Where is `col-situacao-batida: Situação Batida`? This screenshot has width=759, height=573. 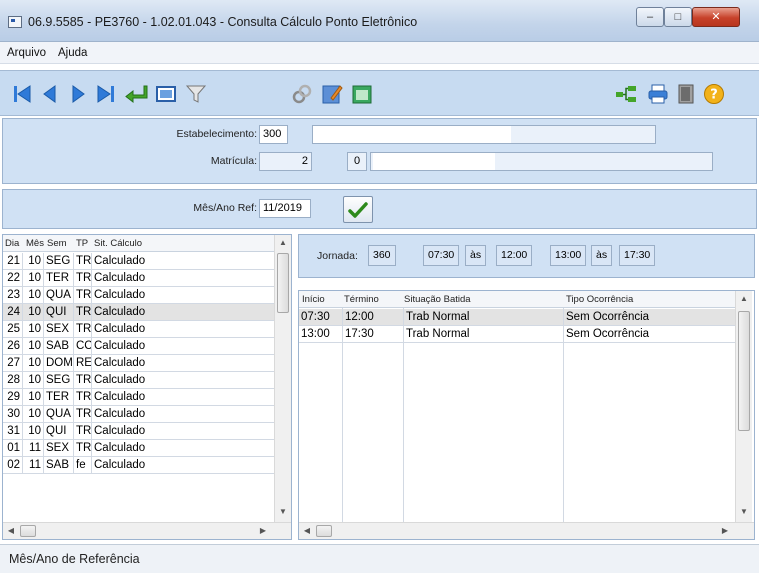
col-situacao-batida: Situação Batida is located at coordinates (437, 299).